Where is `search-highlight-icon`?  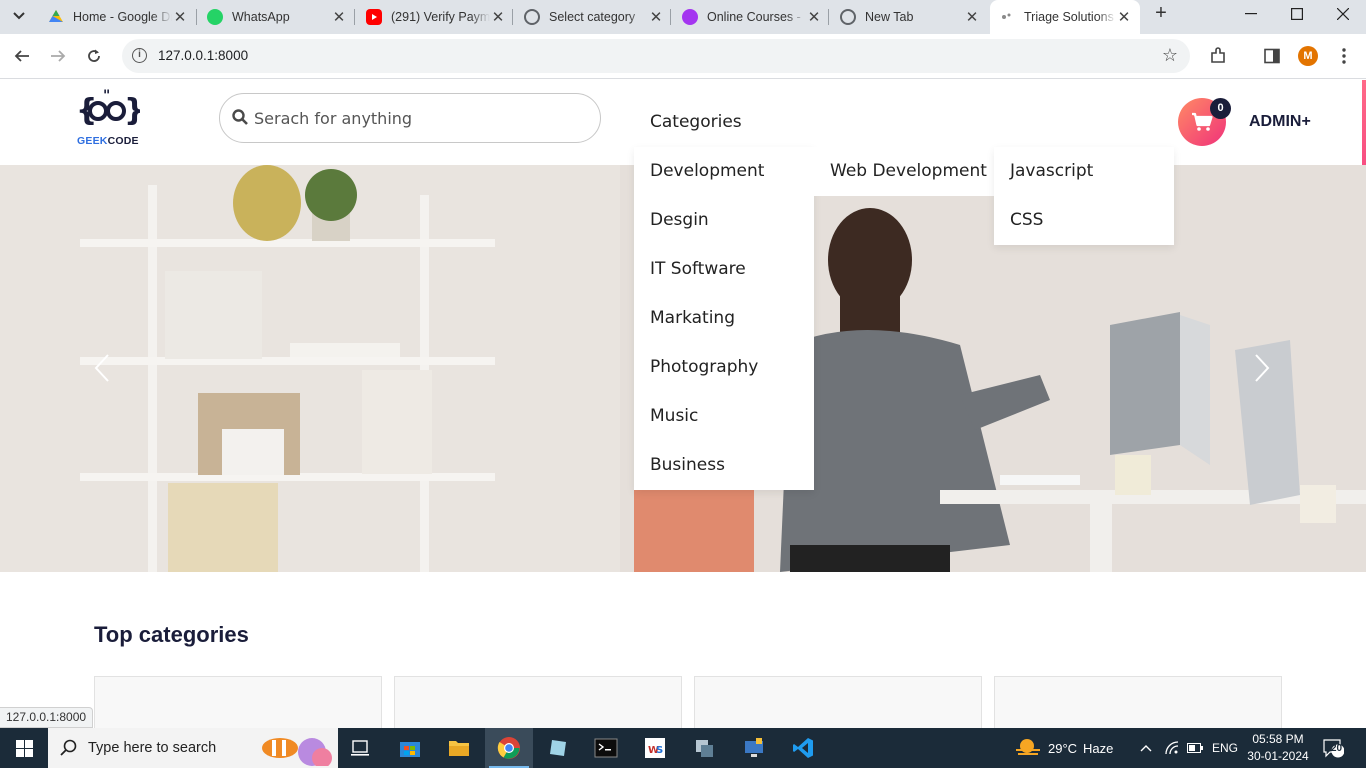 search-highlight-icon is located at coordinates (297, 752).